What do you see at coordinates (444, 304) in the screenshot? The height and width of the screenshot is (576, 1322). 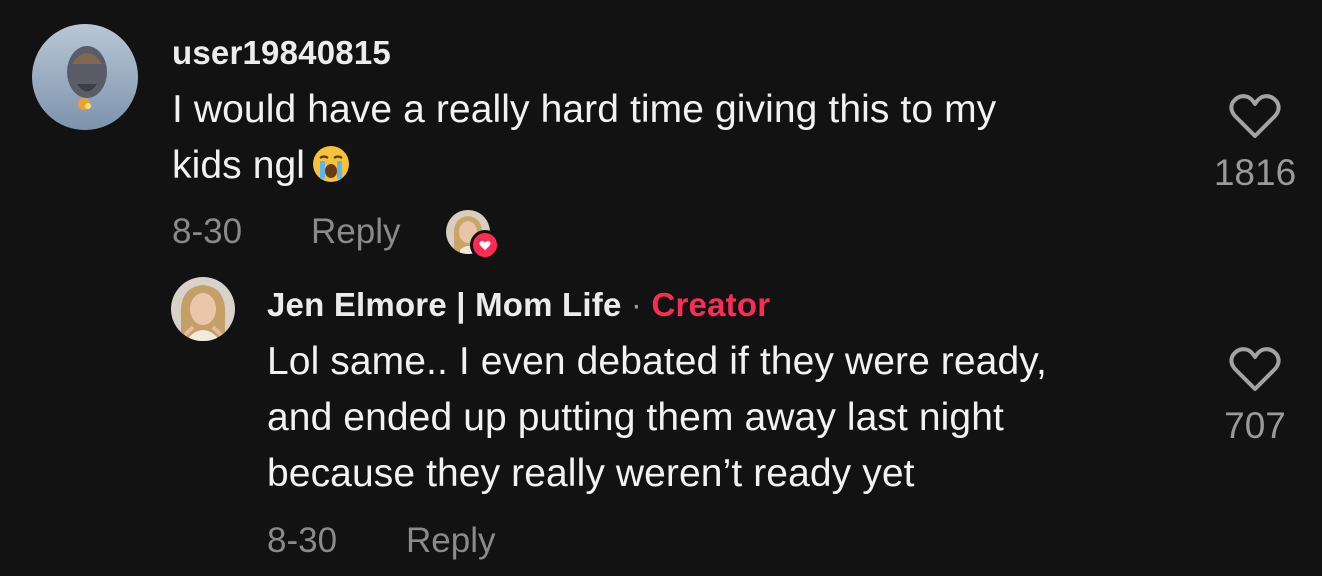 I see `reply-username: Jen Elmore | Mom Life` at bounding box center [444, 304].